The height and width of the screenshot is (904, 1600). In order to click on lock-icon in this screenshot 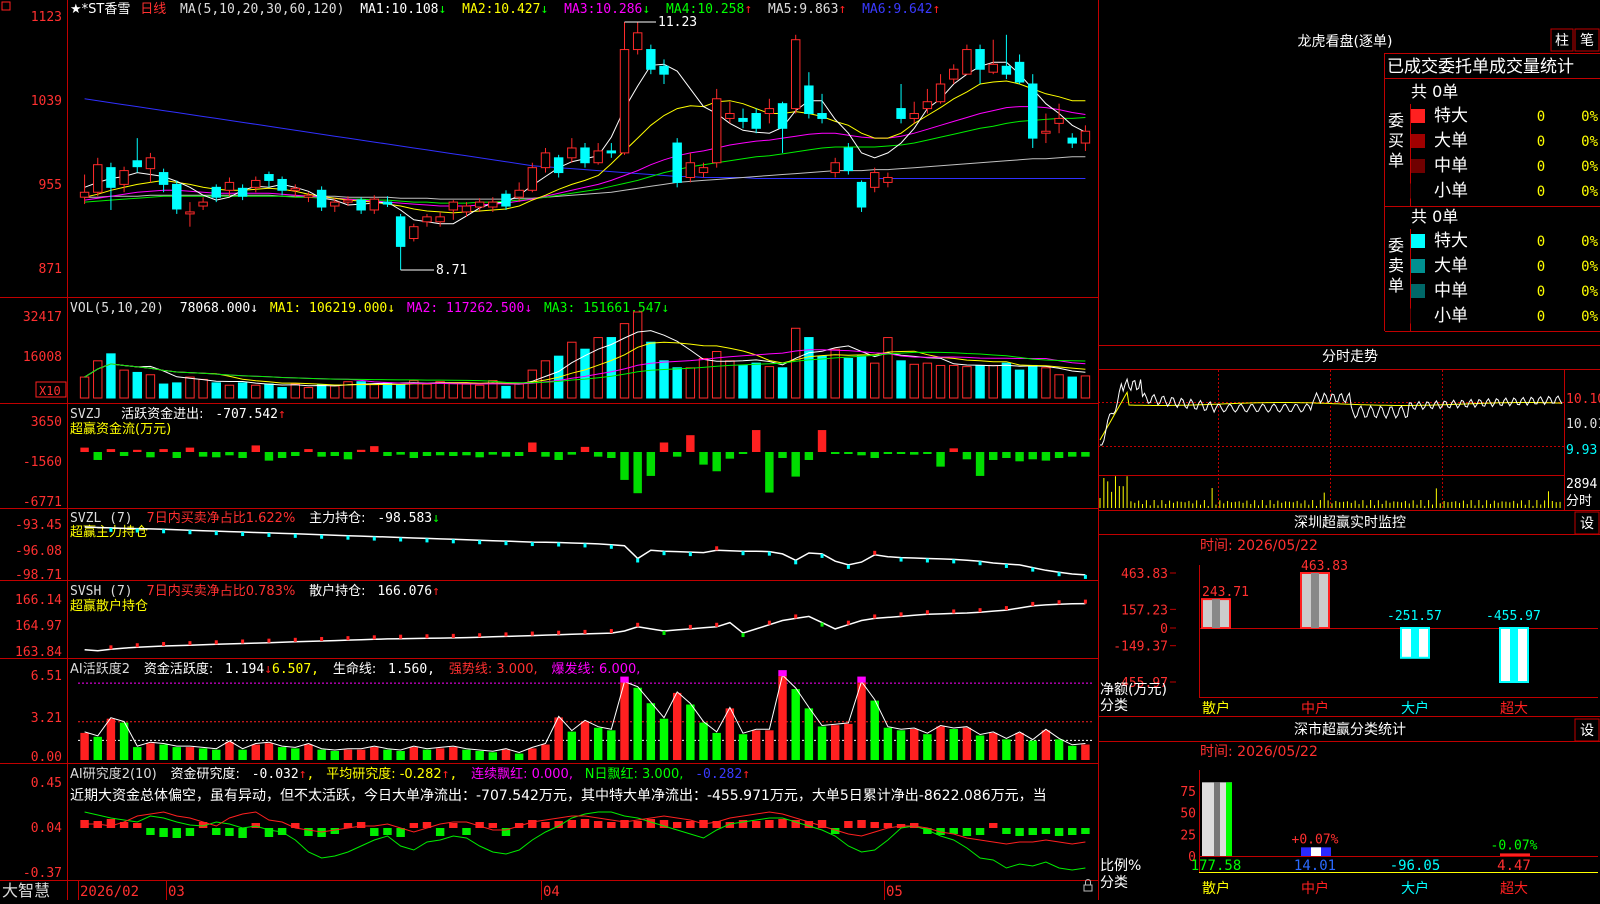, I will do `click(1088, 888)`.